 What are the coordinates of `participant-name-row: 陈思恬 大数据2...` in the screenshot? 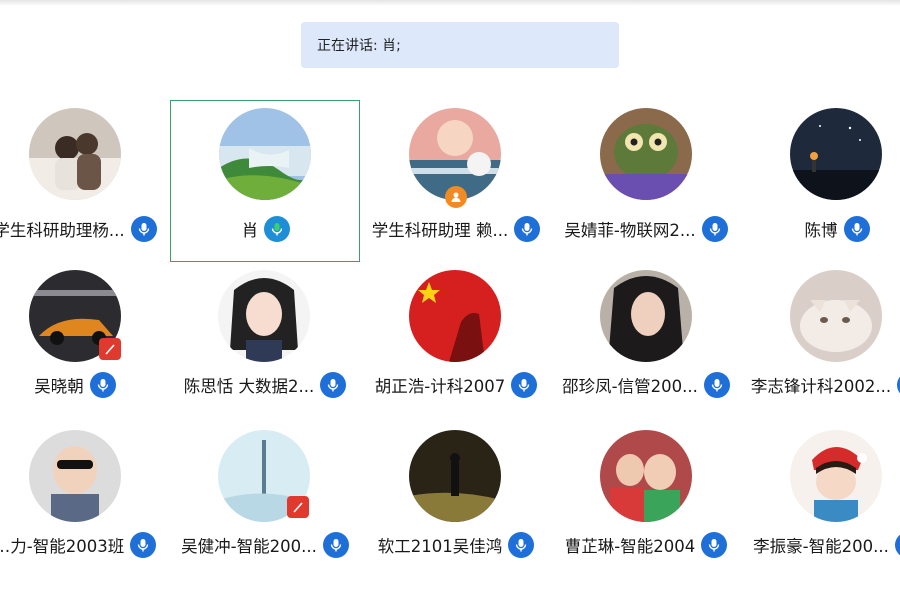 It's located at (265, 385).